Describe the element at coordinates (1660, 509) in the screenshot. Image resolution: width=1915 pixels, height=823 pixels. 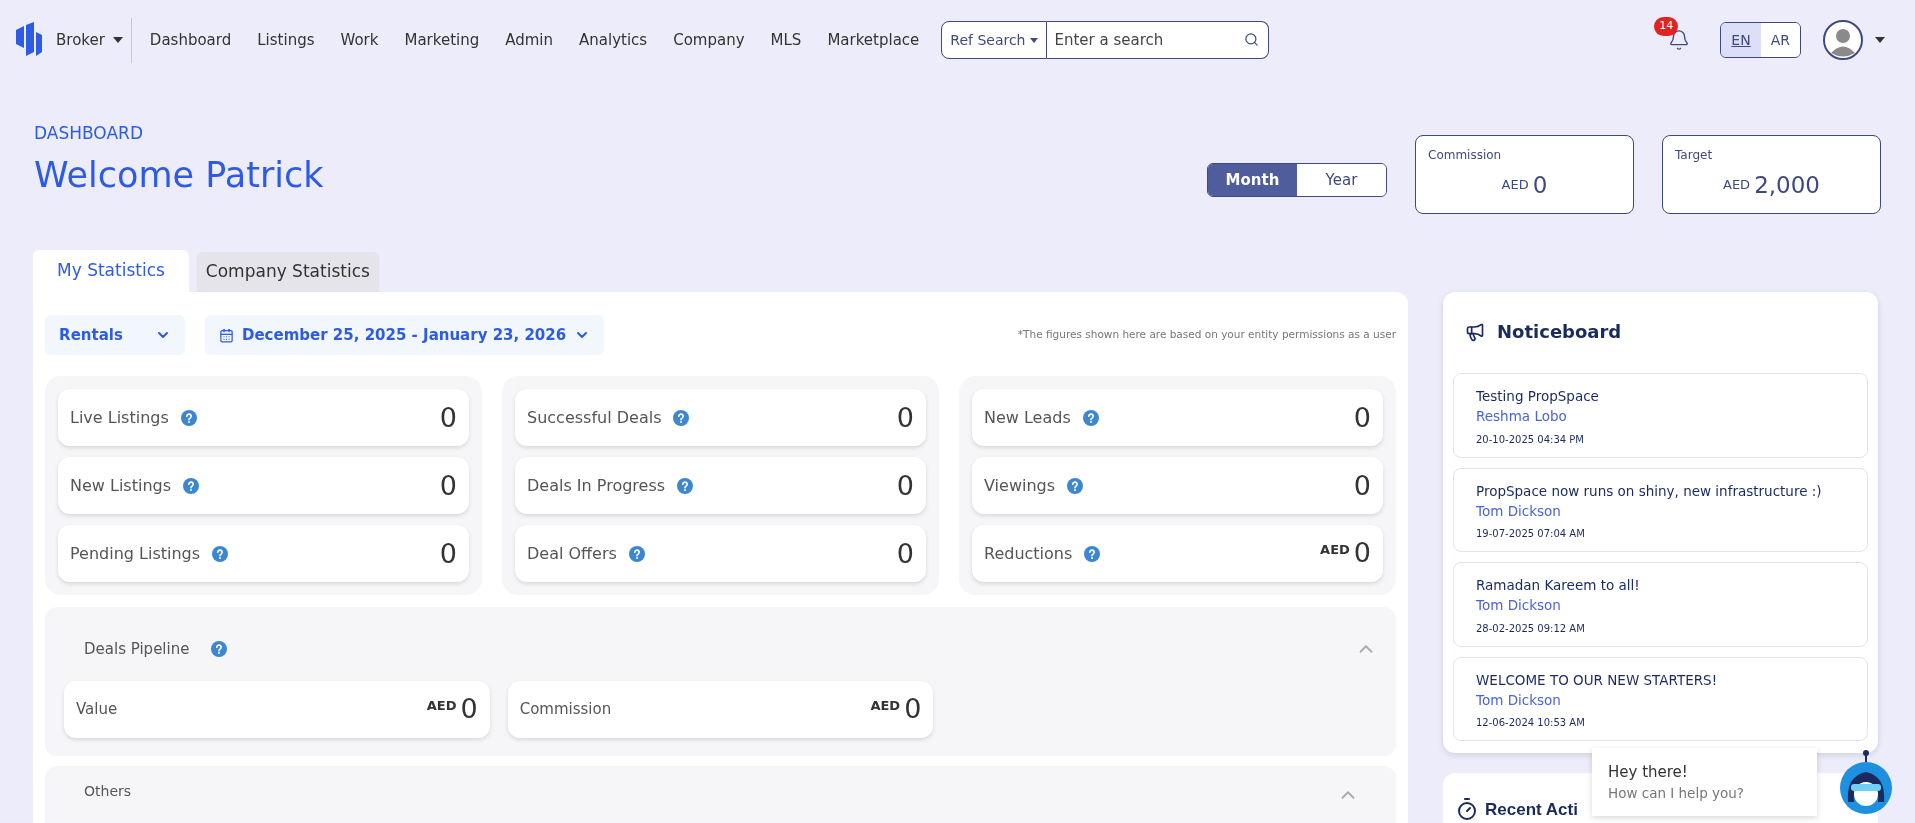
I see `notice-item: PropSpace now runs on shiny, new infrastructure :) Tom Dickson 19-07-2025 07:04 AM` at that location.